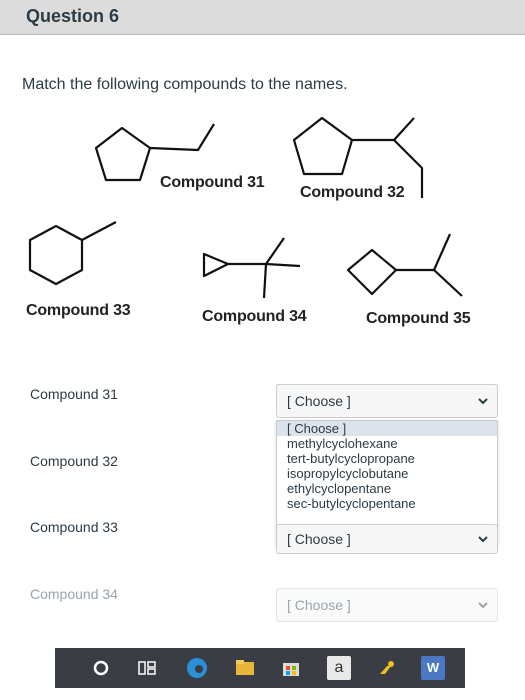 Image resolution: width=525 pixels, height=700 pixels. I want to click on dropdown-option: ethylcyclopentane, so click(387, 488).